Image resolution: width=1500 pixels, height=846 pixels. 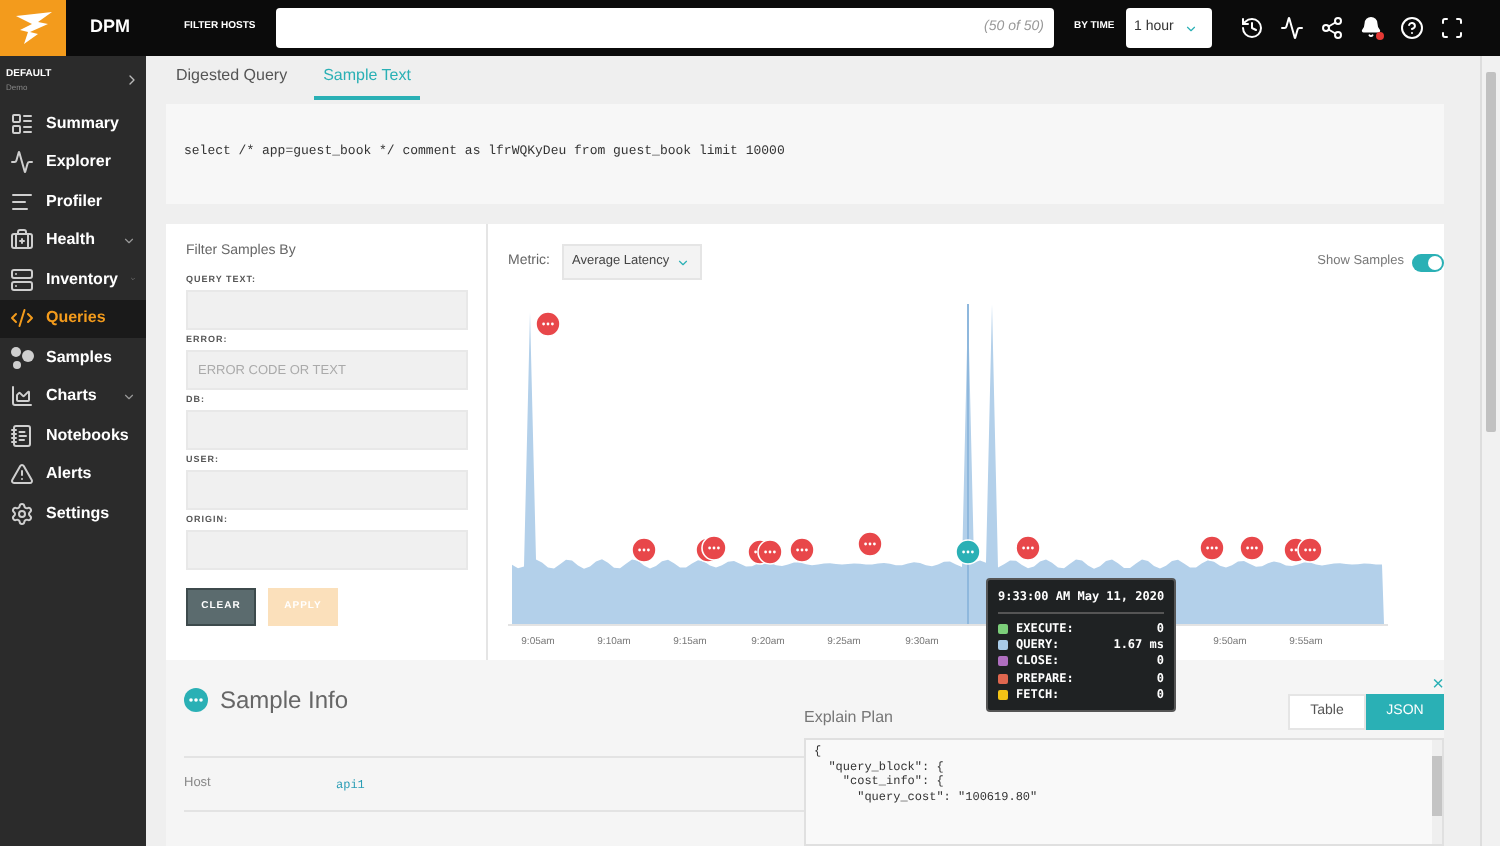 What do you see at coordinates (111, 27) in the screenshot?
I see `product-name: DPM` at bounding box center [111, 27].